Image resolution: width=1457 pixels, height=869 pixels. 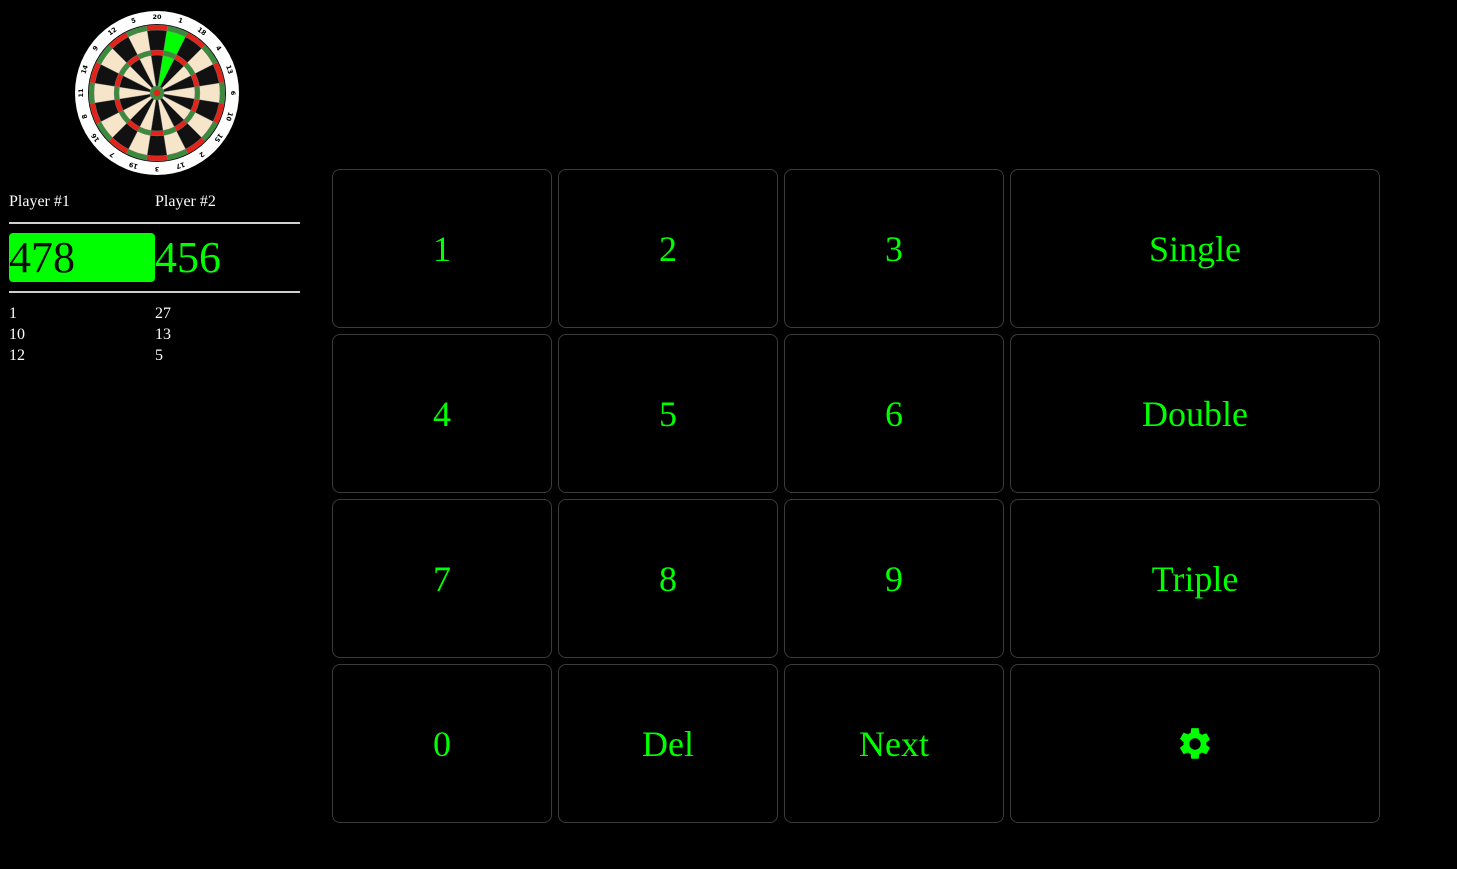 I want to click on bullseye, so click(x=157, y=93).